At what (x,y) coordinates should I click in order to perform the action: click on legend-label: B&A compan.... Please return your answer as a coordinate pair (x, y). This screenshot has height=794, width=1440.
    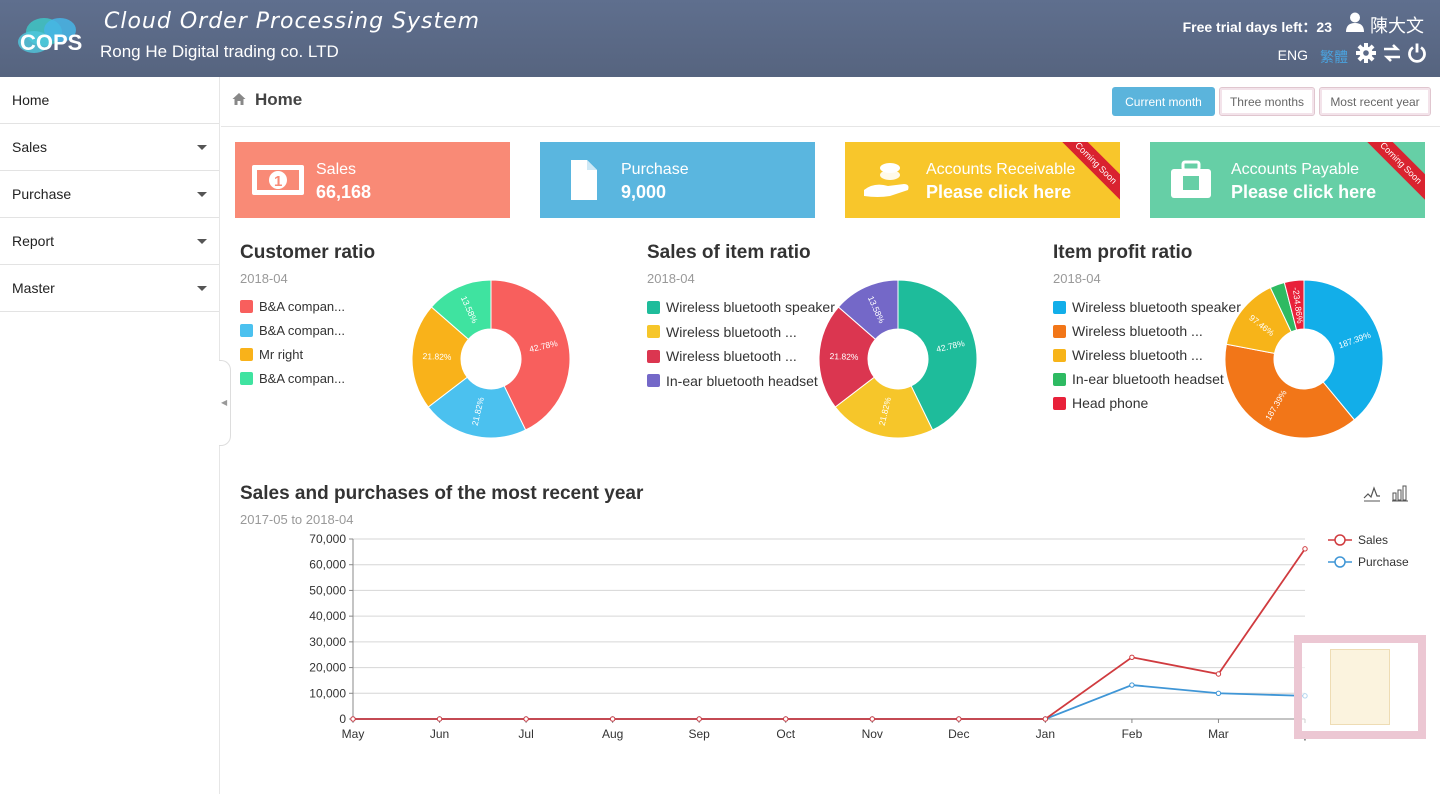
    Looking at the image, I should click on (302, 330).